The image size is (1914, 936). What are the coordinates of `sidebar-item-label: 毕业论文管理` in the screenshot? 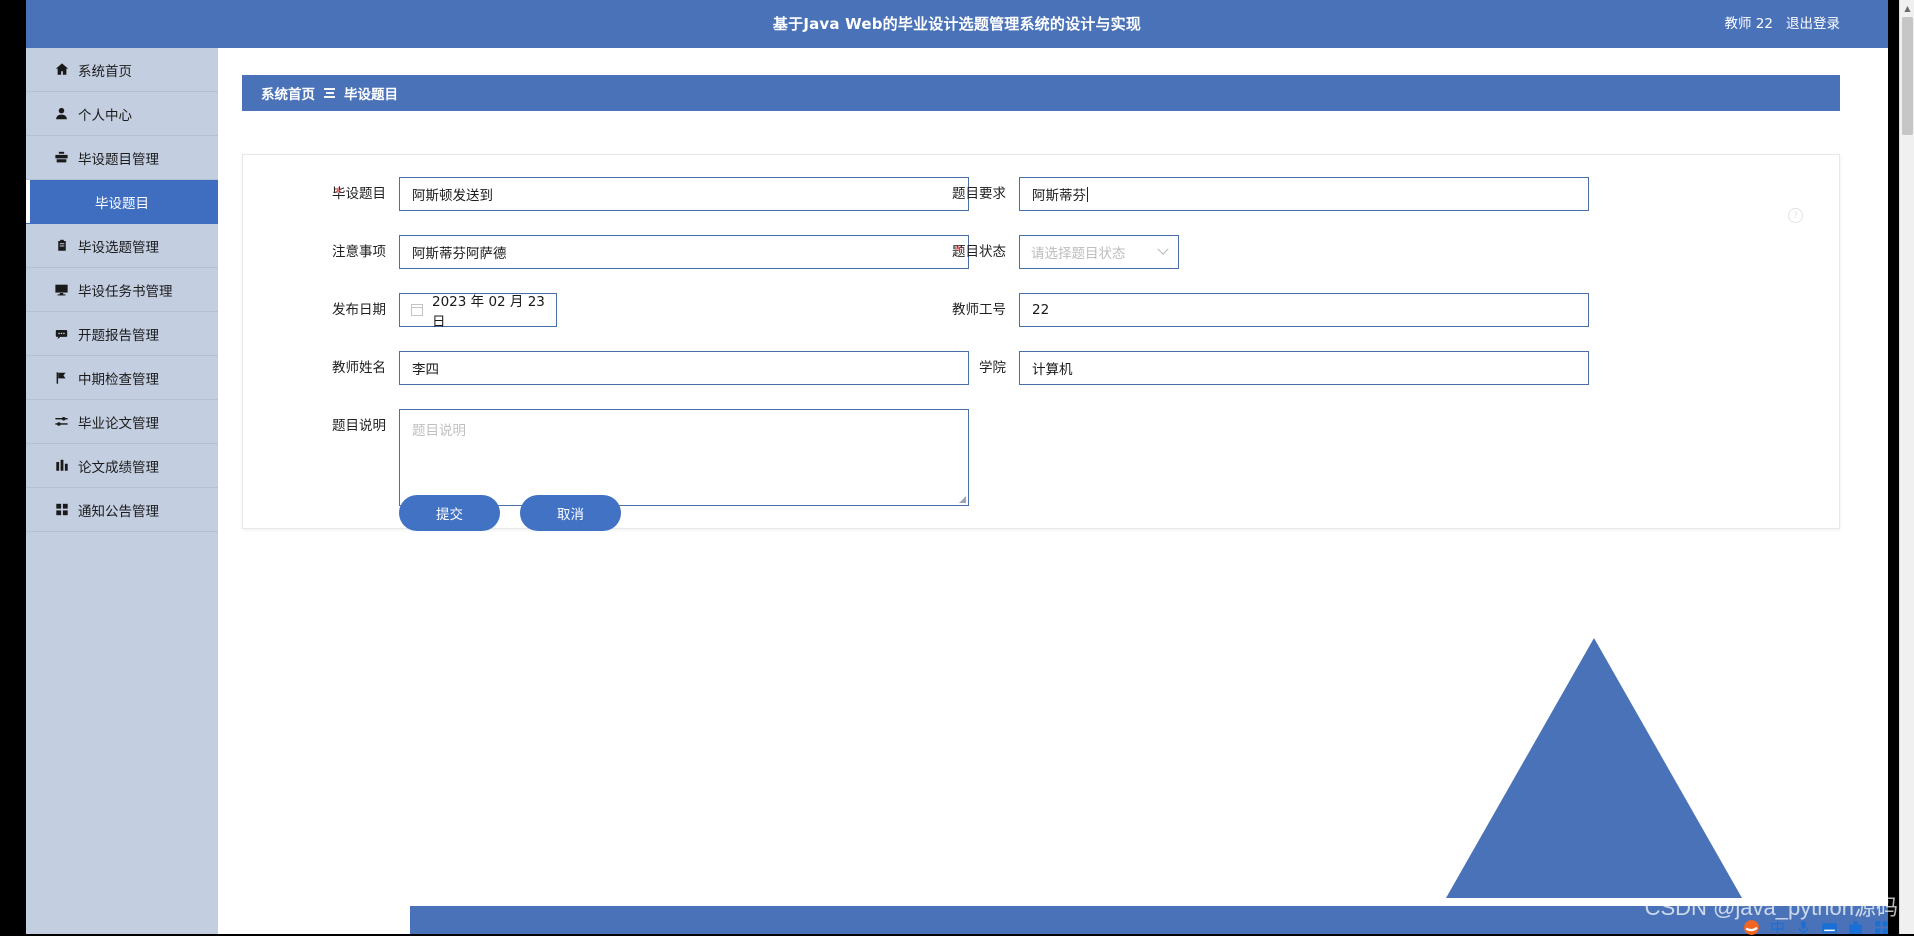 It's located at (118, 422).